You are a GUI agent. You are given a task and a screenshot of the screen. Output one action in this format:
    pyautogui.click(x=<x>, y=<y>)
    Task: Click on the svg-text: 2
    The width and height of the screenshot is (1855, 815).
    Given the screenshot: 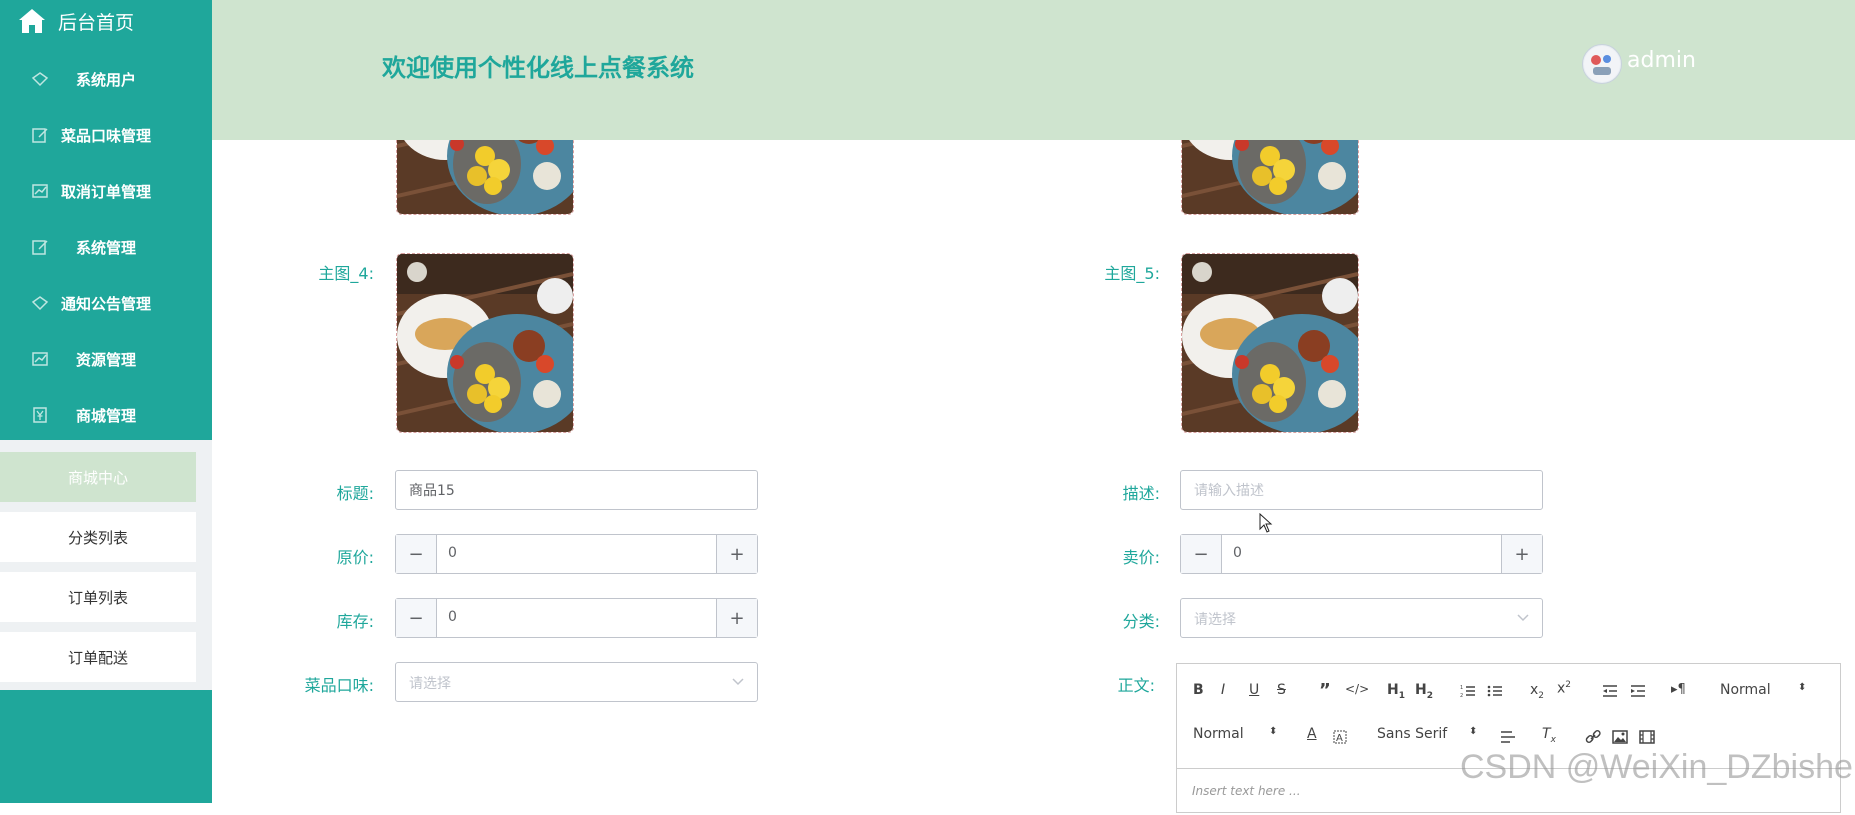 What is the action you would take?
    pyautogui.click(x=1461, y=695)
    